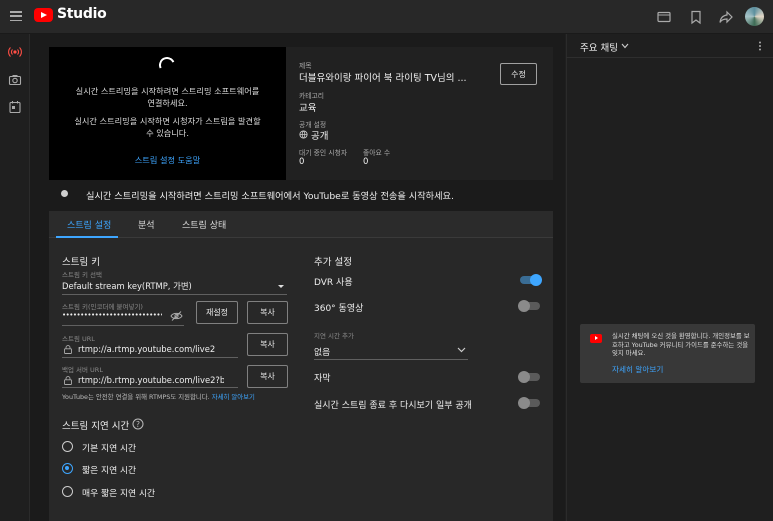 The image size is (773, 521). Describe the element at coordinates (176, 316) in the screenshot. I see `visibility-off-icon` at that location.